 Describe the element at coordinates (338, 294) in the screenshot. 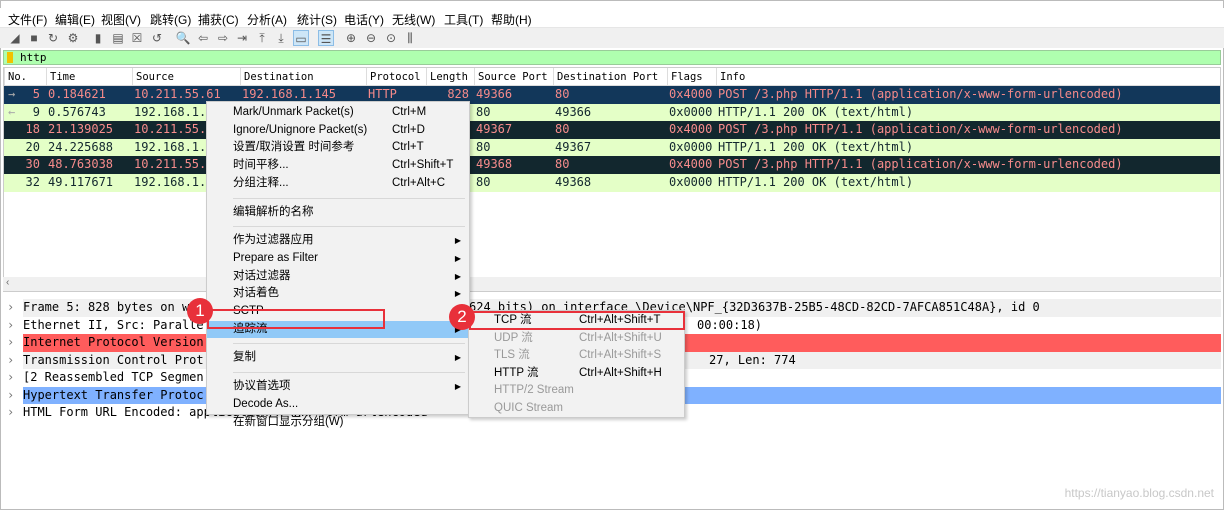

I see `context-menu-item: 对话着色 ▶` at that location.